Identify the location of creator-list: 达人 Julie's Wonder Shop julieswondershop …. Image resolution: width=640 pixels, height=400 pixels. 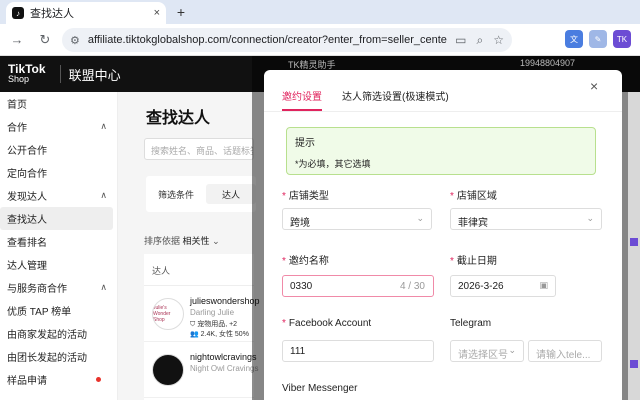
(202, 327).